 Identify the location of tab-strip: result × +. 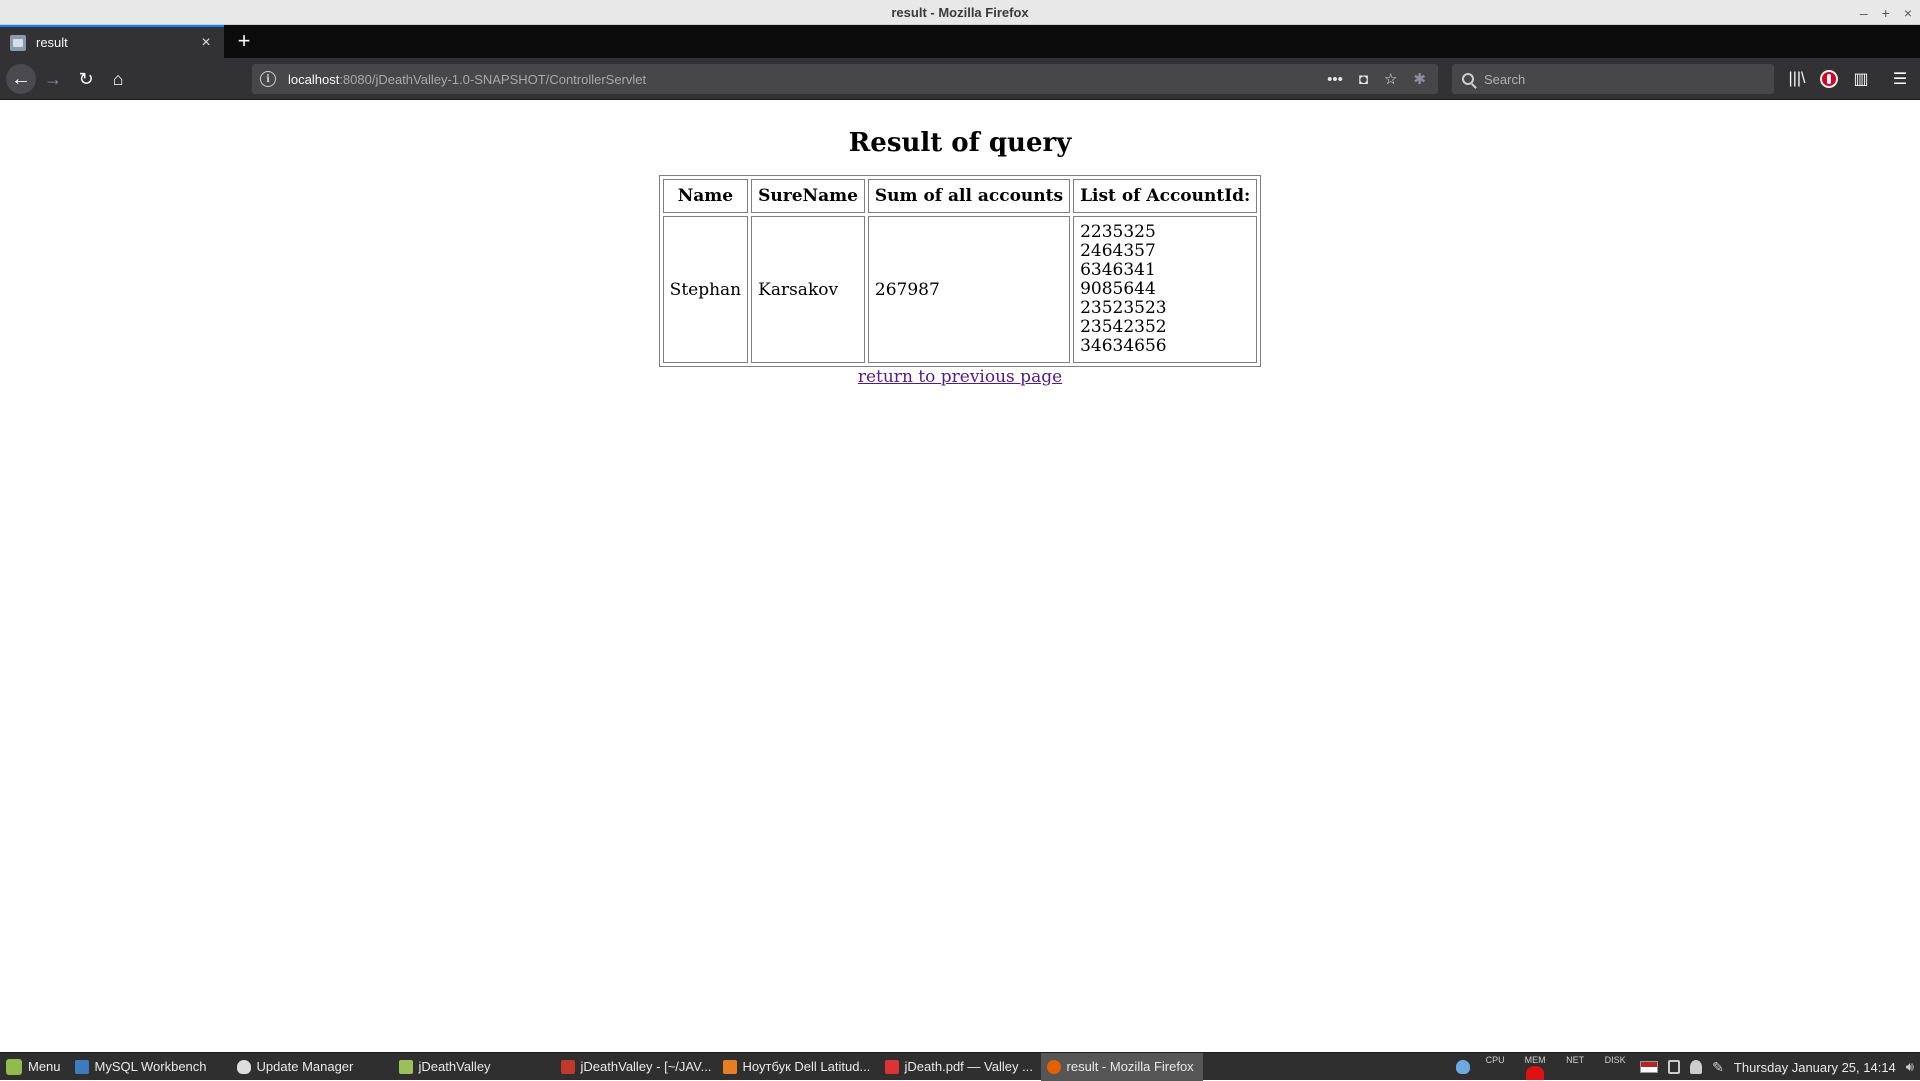
(960, 41).